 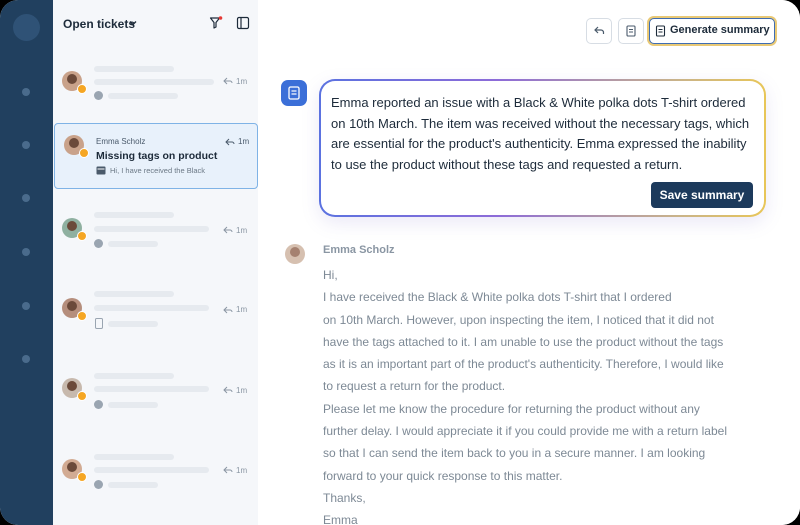 What do you see at coordinates (295, 254) in the screenshot?
I see `avatar` at bounding box center [295, 254].